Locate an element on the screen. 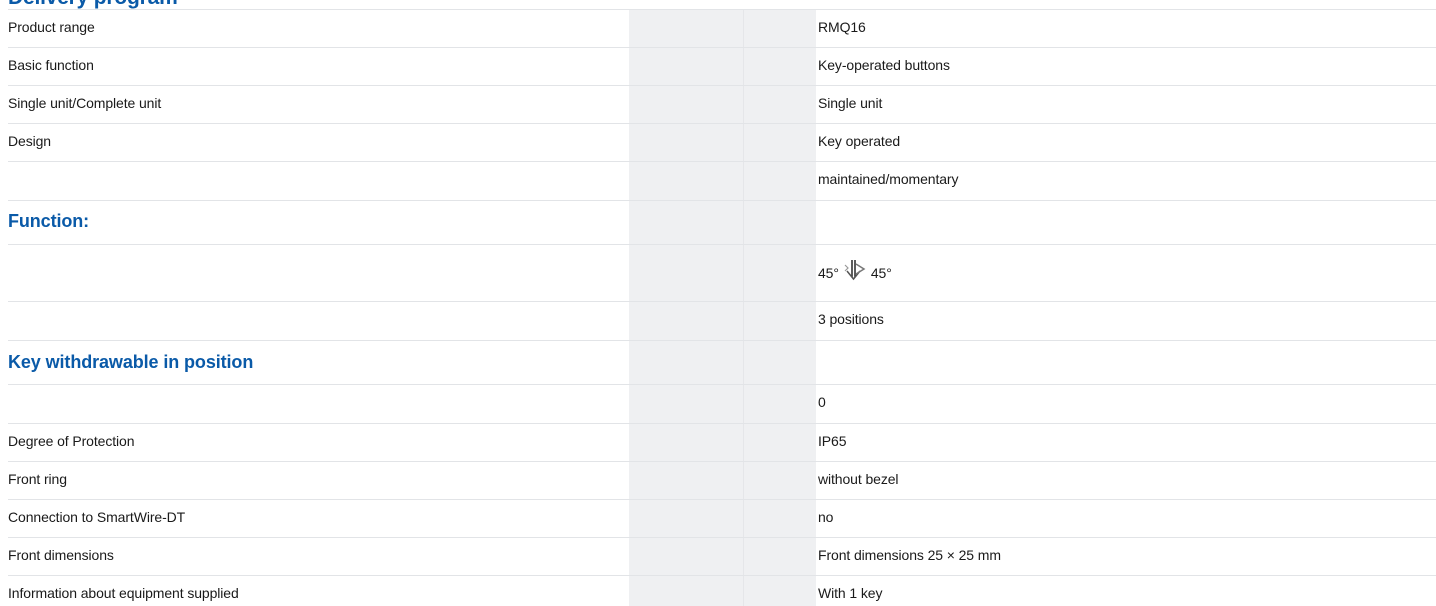 The image size is (1436, 606). row-value: With 1 key is located at coordinates (850, 593).